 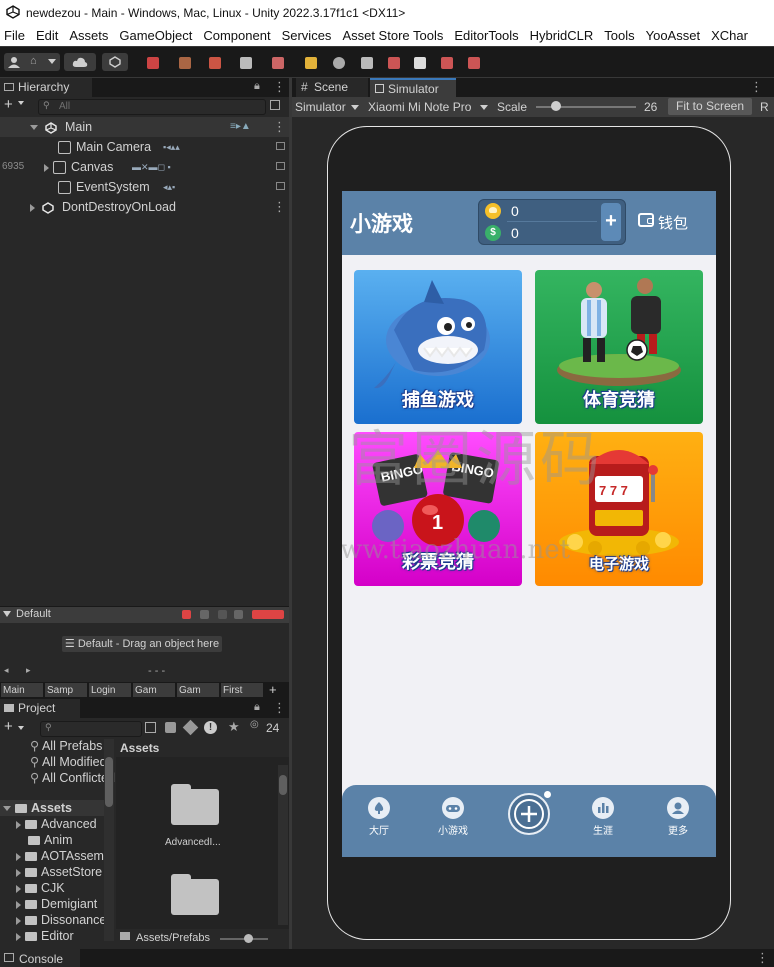 I want to click on tab-project: Project, so click(x=40, y=708).